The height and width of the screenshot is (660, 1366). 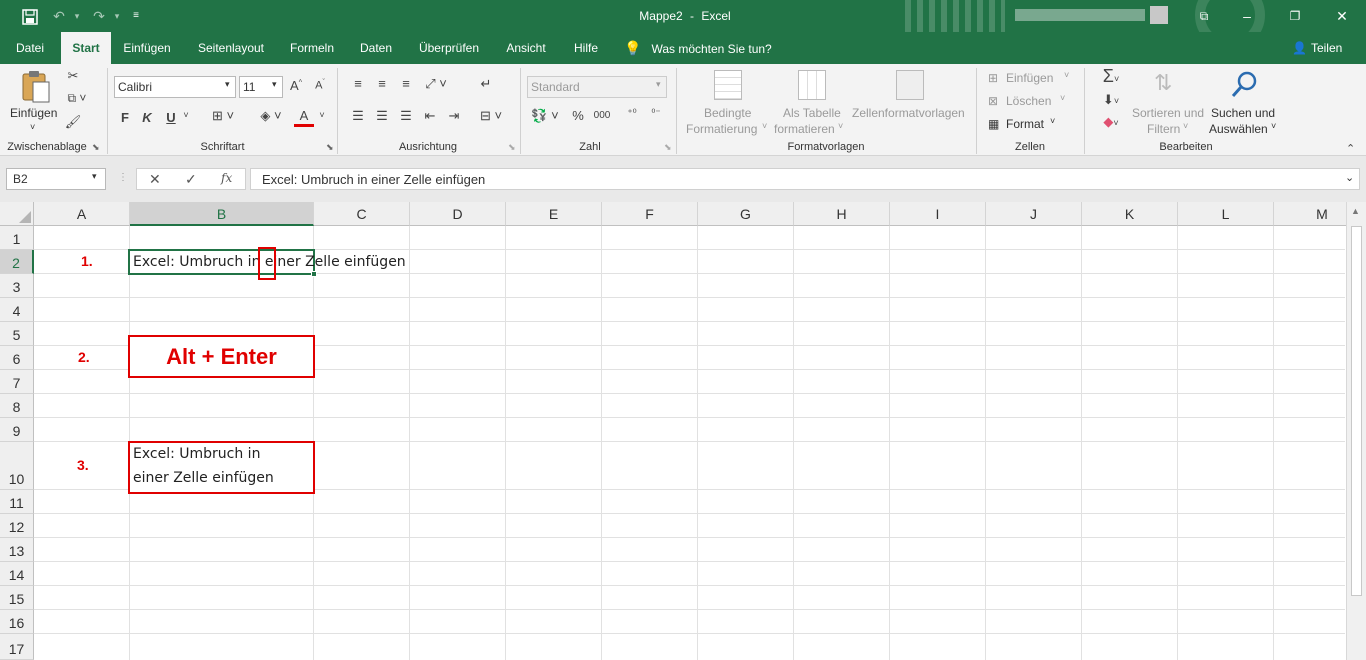 What do you see at coordinates (1226, 214) in the screenshot?
I see `column-header-l: L` at bounding box center [1226, 214].